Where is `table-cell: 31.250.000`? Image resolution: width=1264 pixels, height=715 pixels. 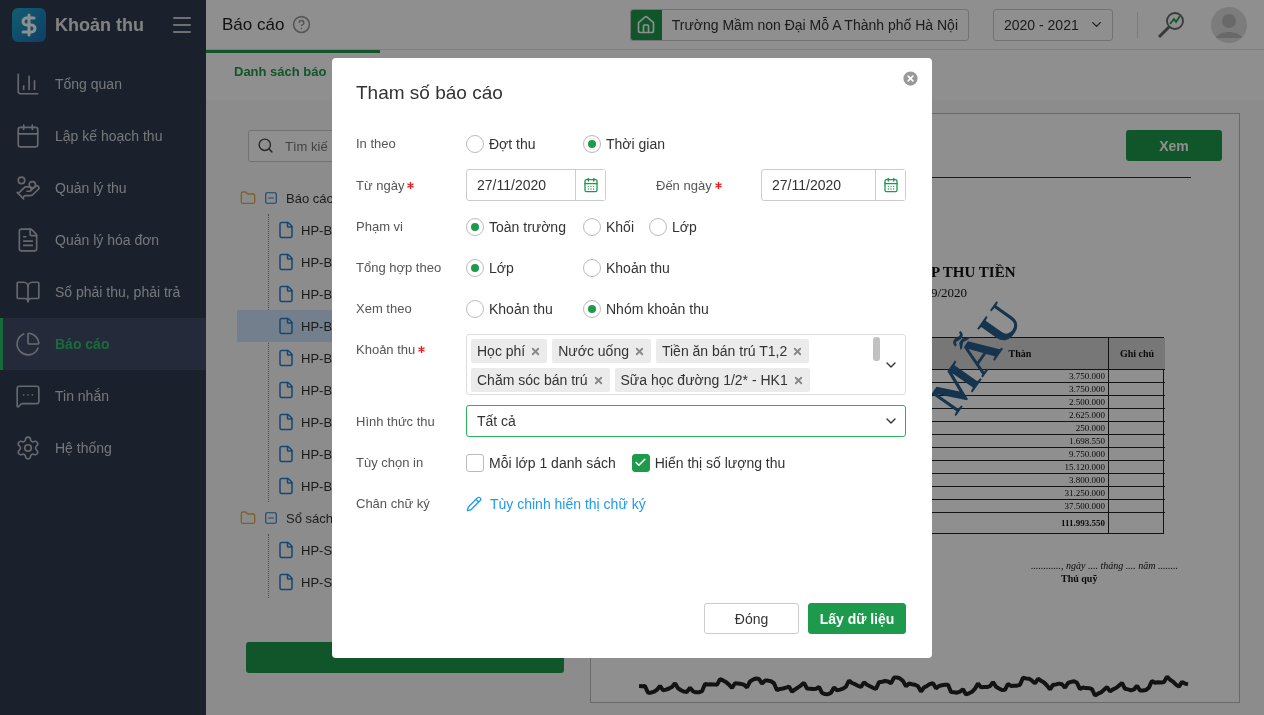 table-cell: 31.250.000 is located at coordinates (1020, 493).